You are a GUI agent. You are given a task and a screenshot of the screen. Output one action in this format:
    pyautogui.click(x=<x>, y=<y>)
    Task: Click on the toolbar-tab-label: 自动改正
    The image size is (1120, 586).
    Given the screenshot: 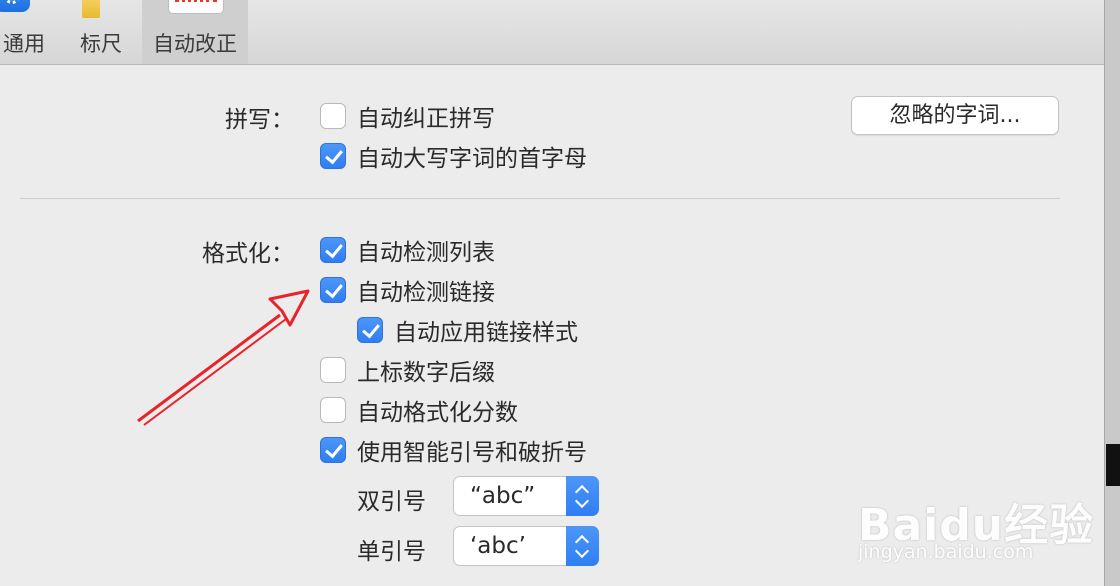 What is the action you would take?
    pyautogui.click(x=195, y=44)
    